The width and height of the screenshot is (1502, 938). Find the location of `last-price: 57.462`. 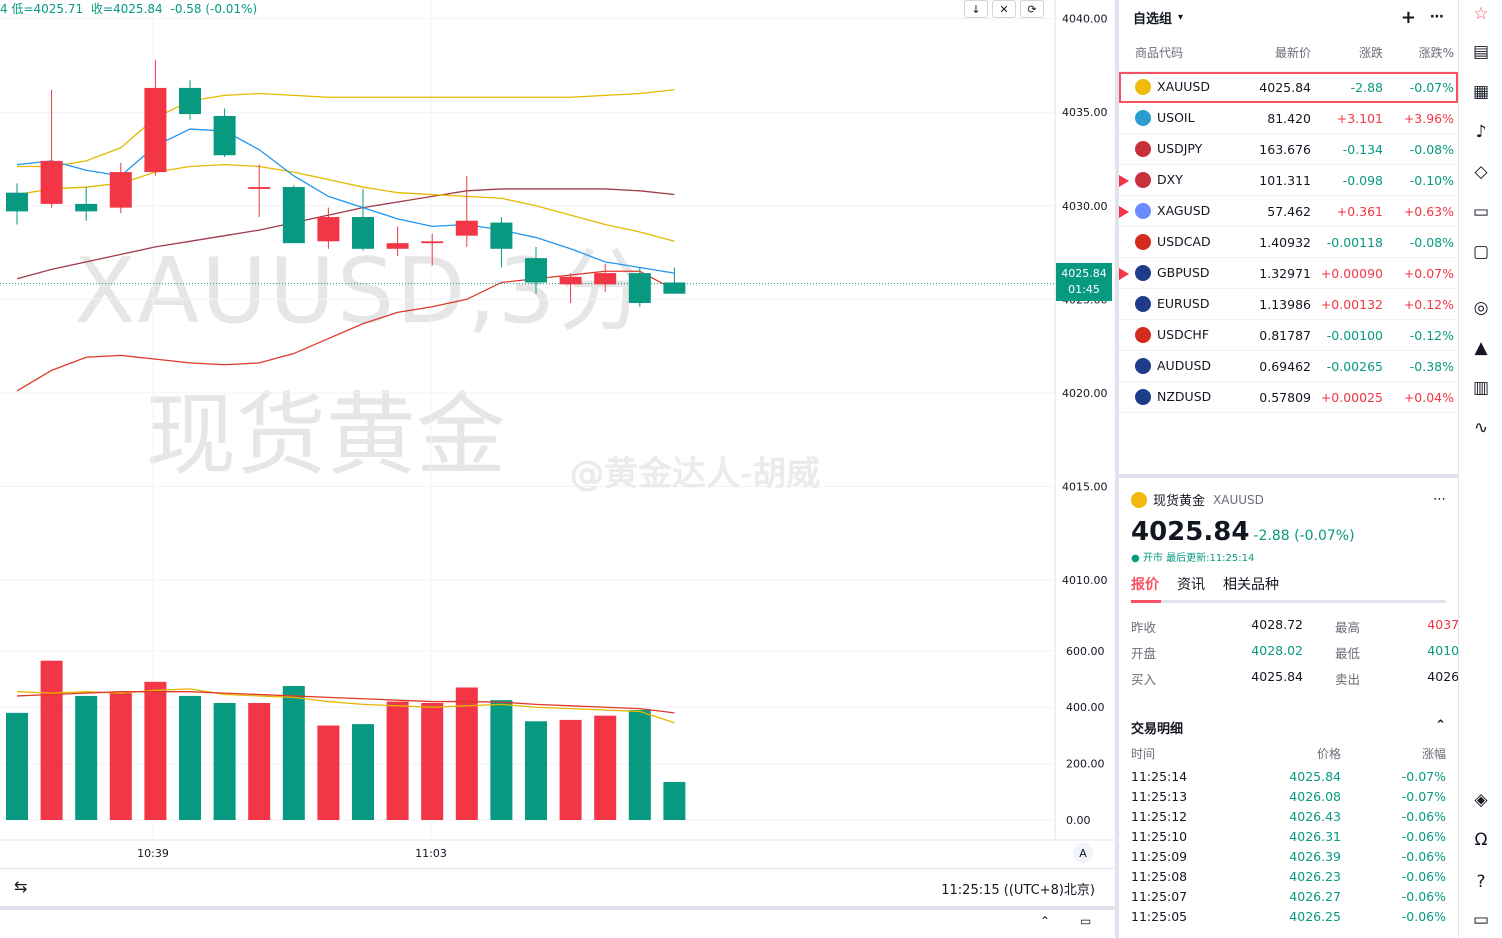

last-price: 57.462 is located at coordinates (1289, 211).